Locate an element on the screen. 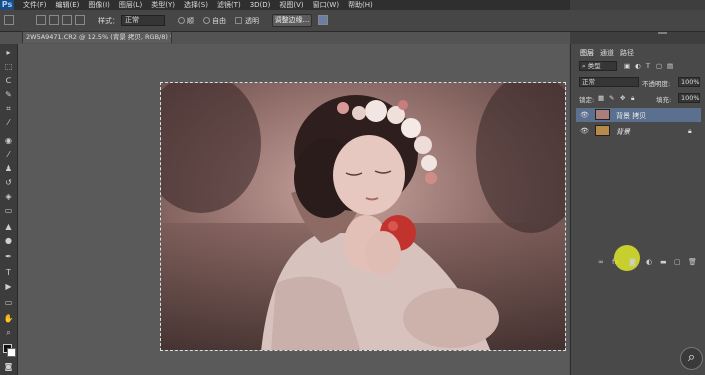 Image resolution: width=705 pixels, height=375 pixels. path-select-tool-icon: ▶ is located at coordinates (8, 286).